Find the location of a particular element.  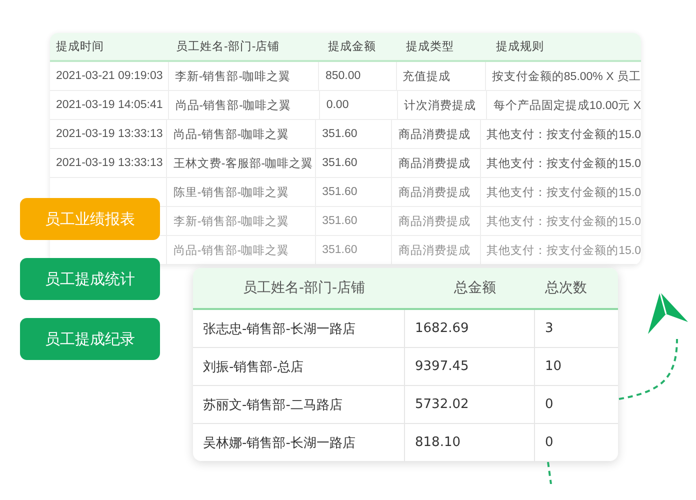

column-header: 提成时间 is located at coordinates (80, 47).